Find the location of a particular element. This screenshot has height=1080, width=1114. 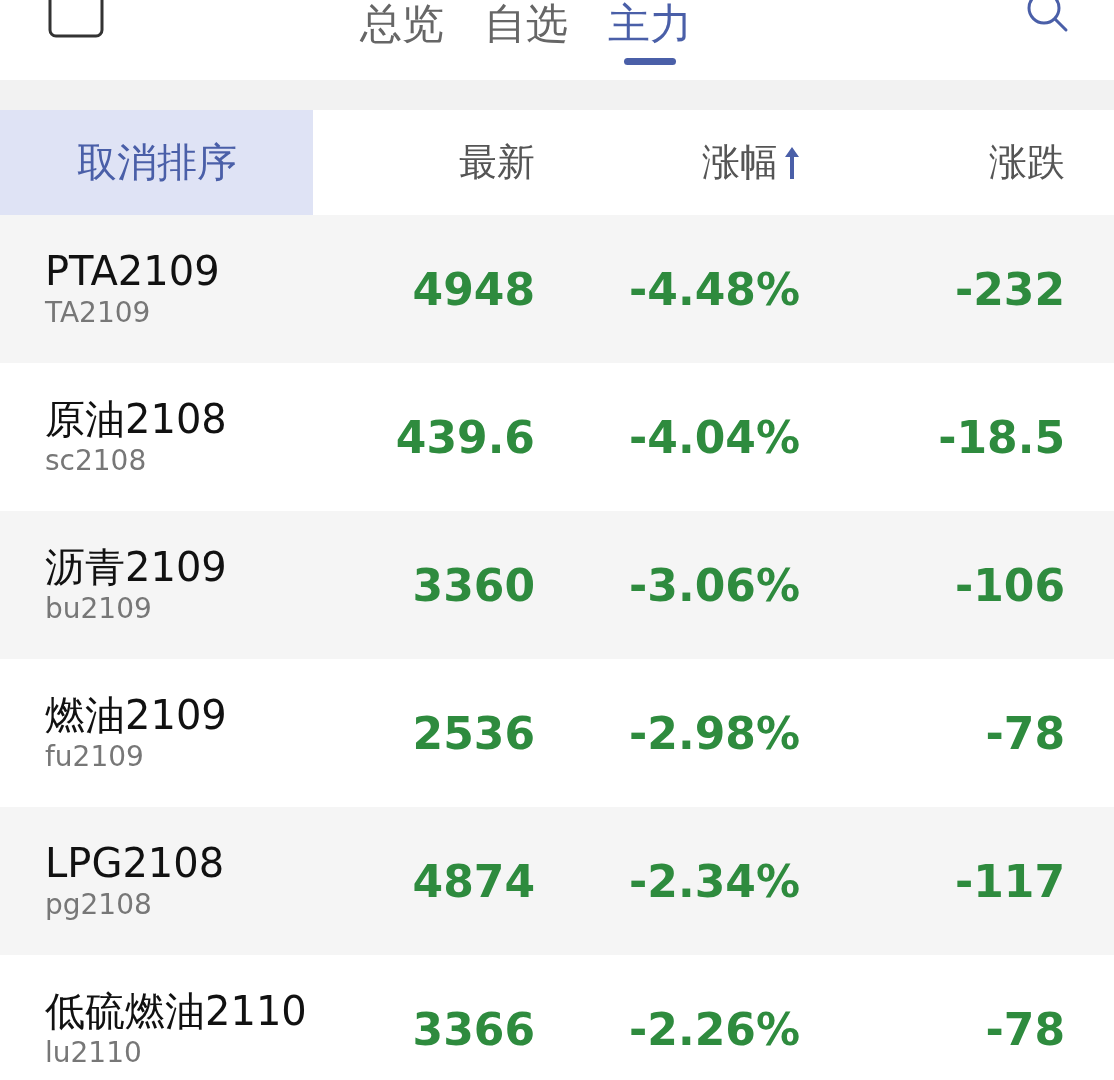

quote-row: PTA2109 TA2109 4948 -4.48% -232 is located at coordinates (557, 289).